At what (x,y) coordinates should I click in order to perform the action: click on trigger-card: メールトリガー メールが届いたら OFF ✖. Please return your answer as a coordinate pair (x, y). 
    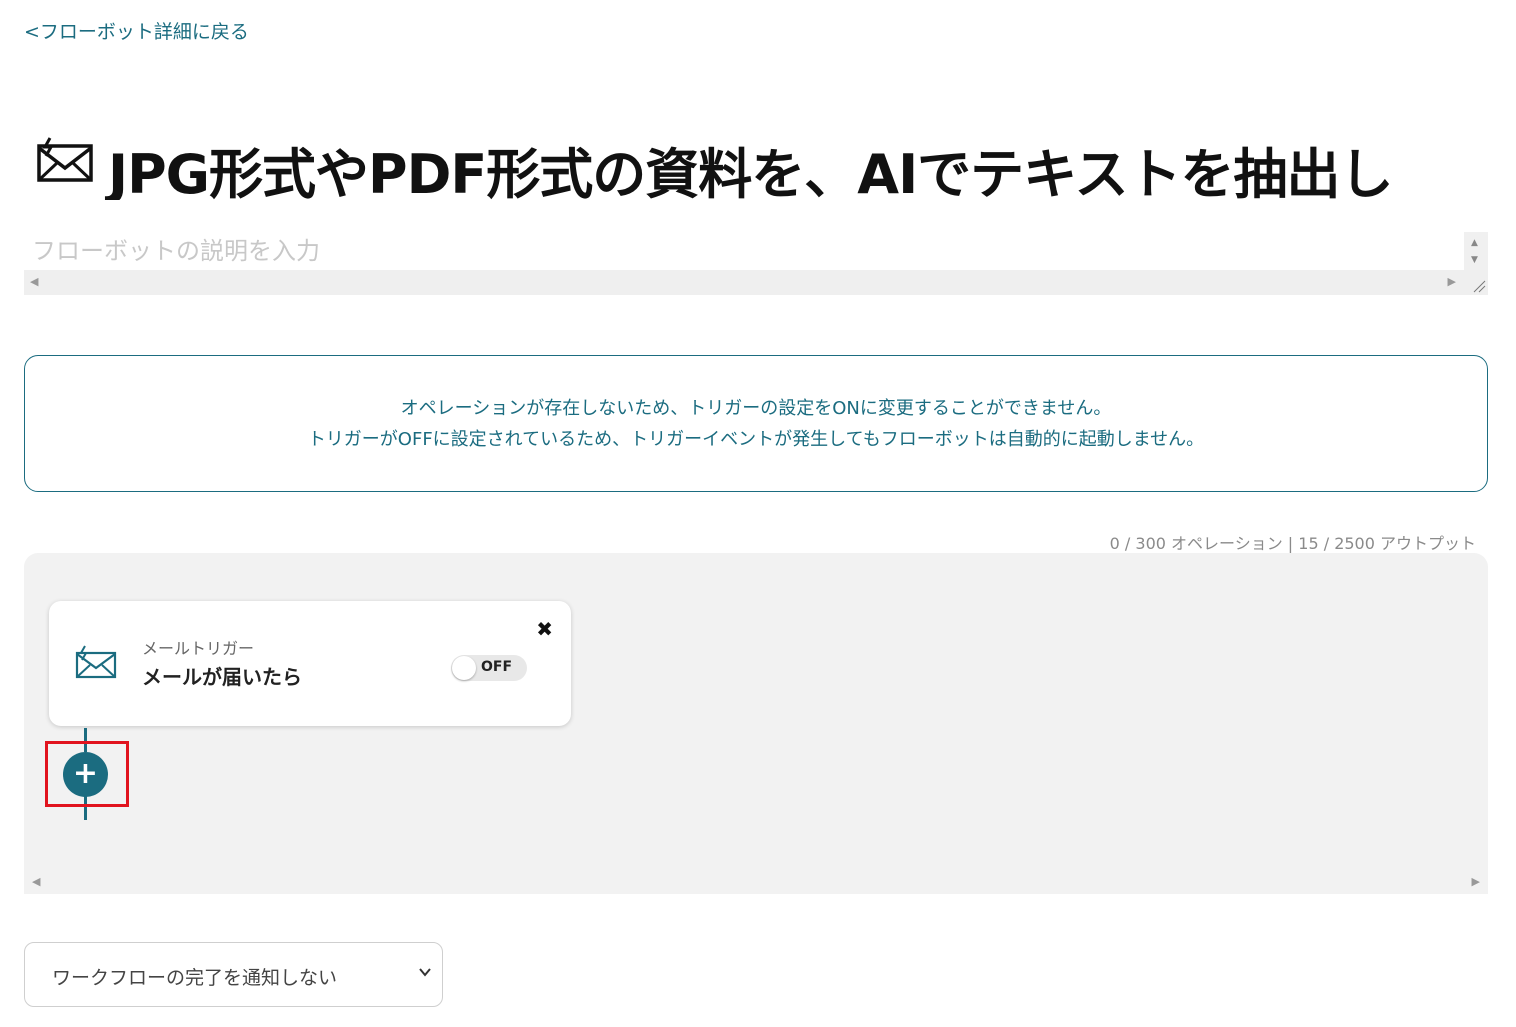
    Looking at the image, I should click on (310, 663).